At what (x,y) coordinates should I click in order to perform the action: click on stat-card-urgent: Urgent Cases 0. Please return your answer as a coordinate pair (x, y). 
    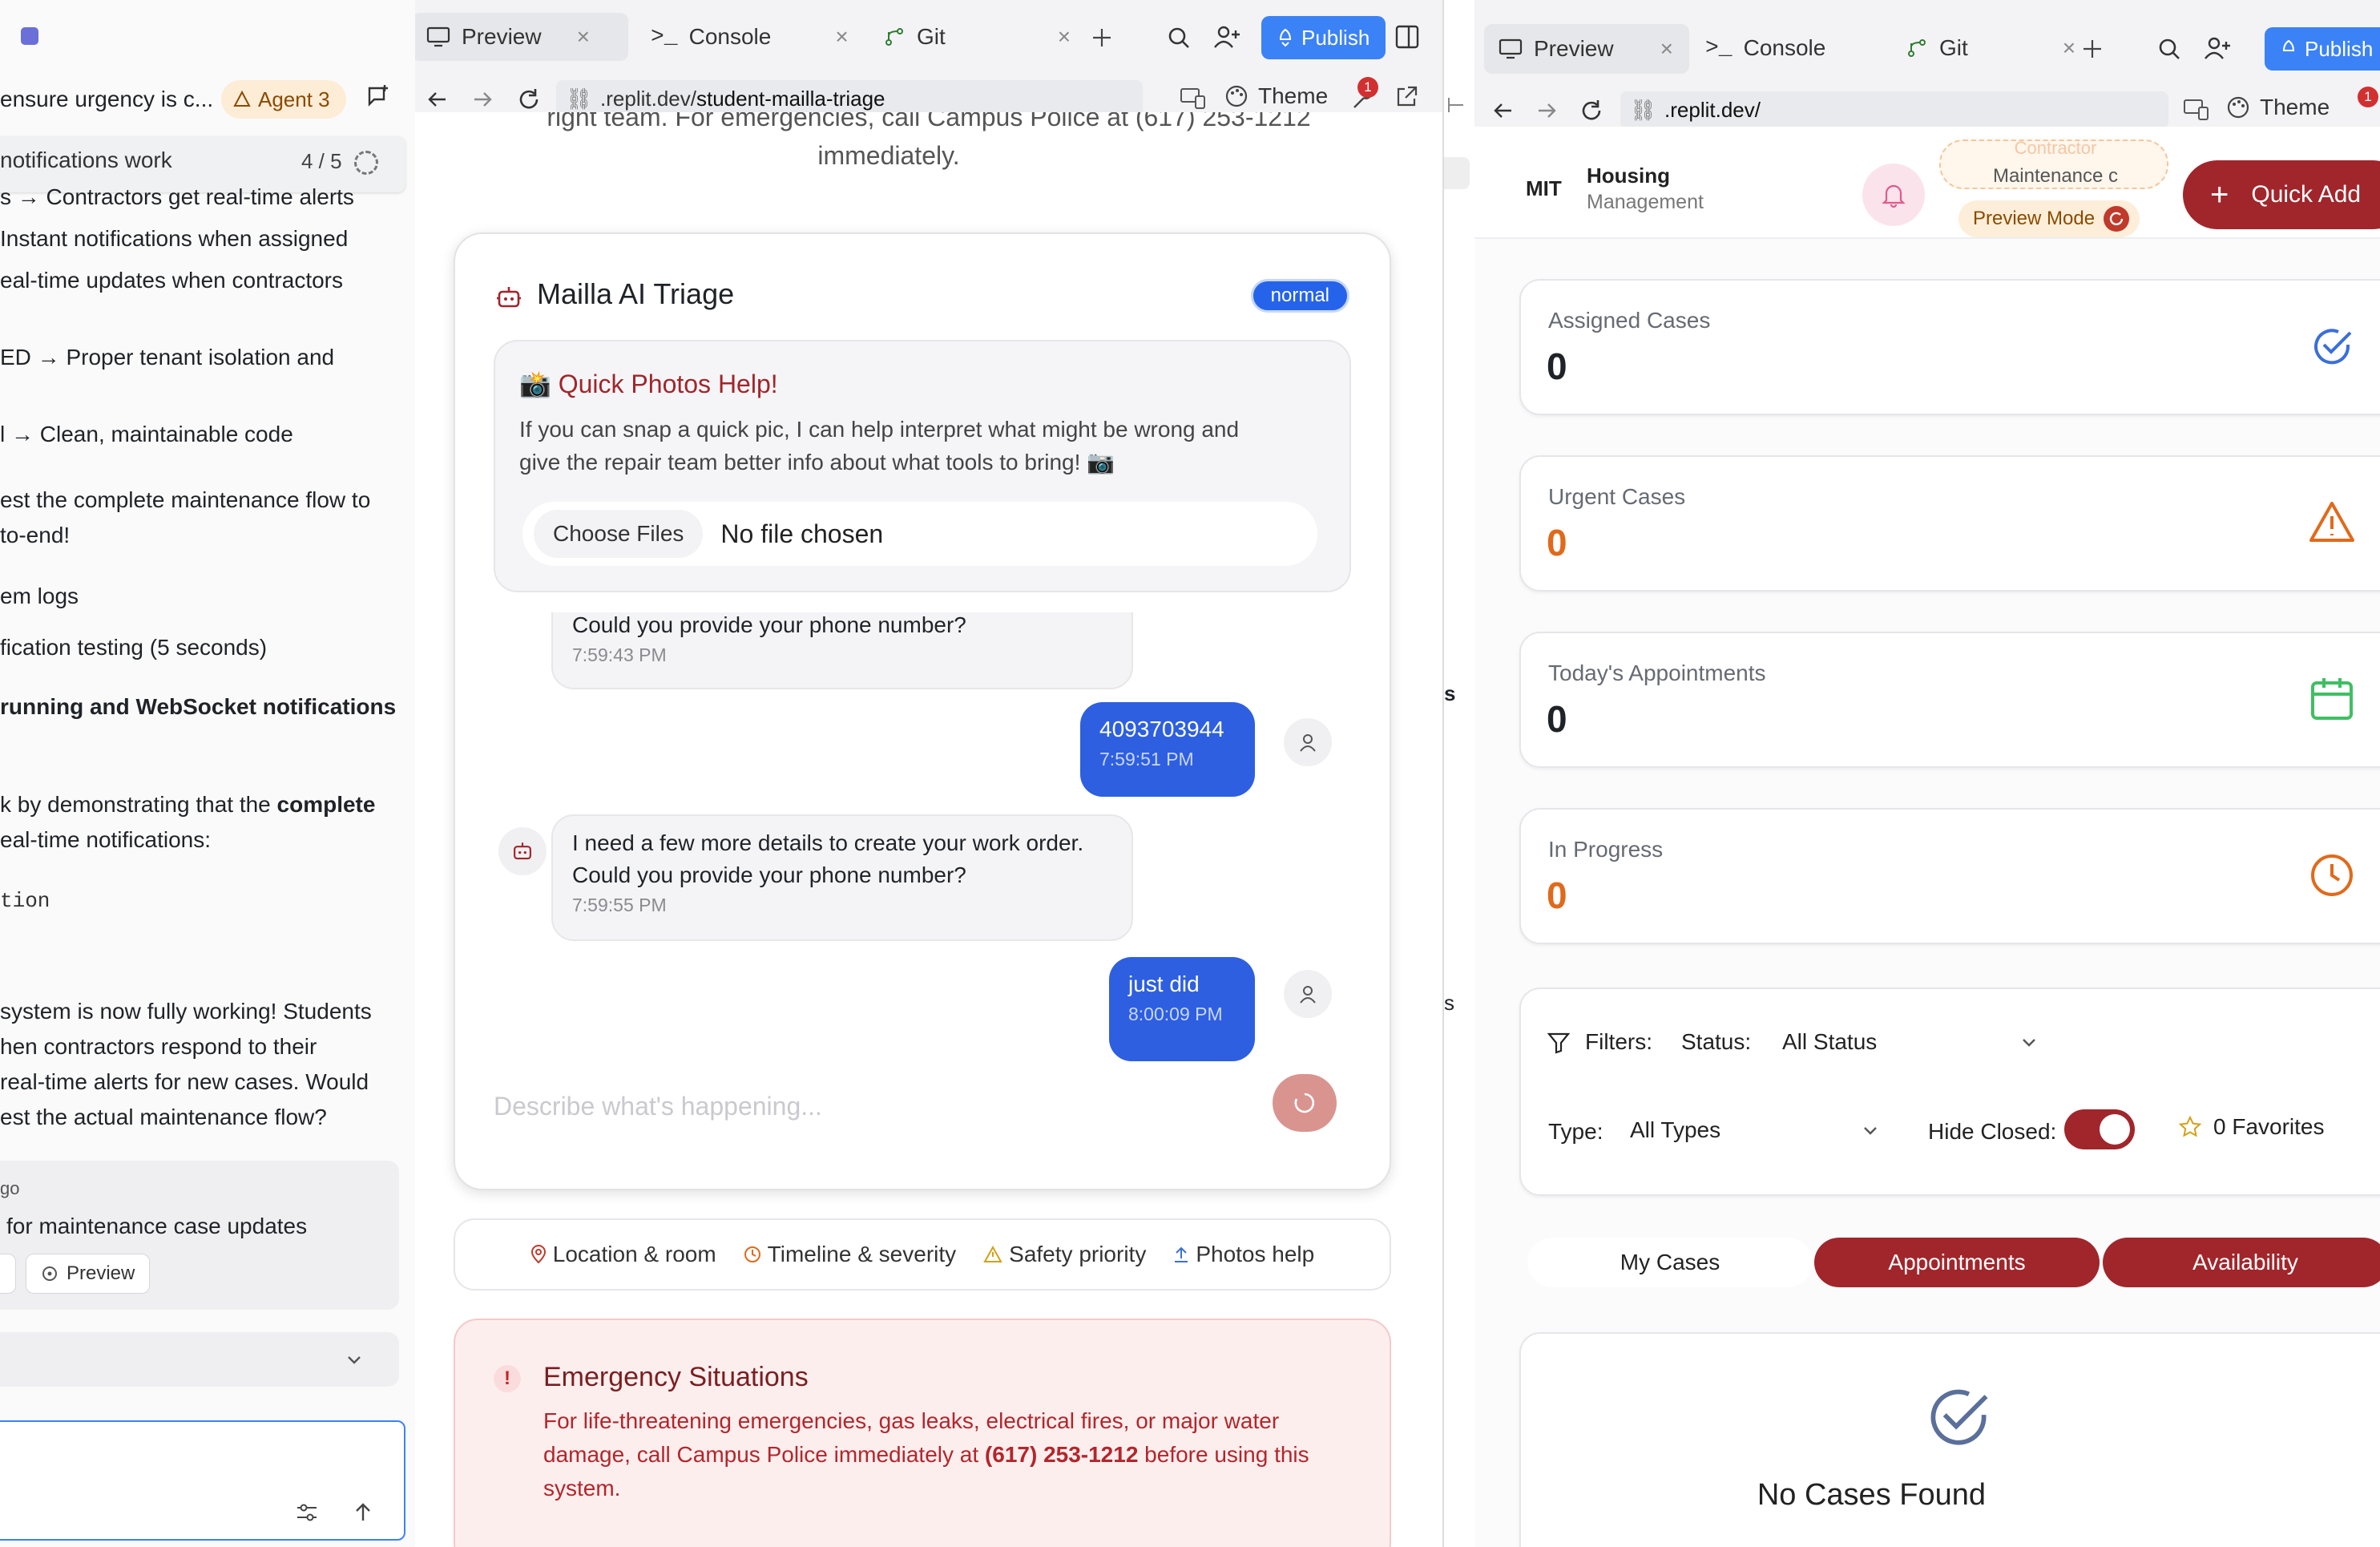
    Looking at the image, I should click on (1949, 523).